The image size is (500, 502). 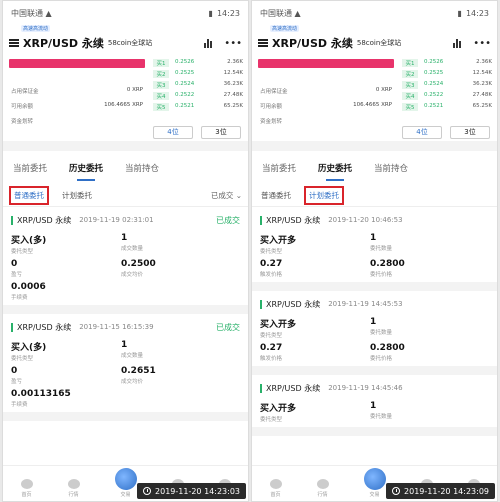 I want to click on order-field-value: 0.27, so click(x=271, y=348).